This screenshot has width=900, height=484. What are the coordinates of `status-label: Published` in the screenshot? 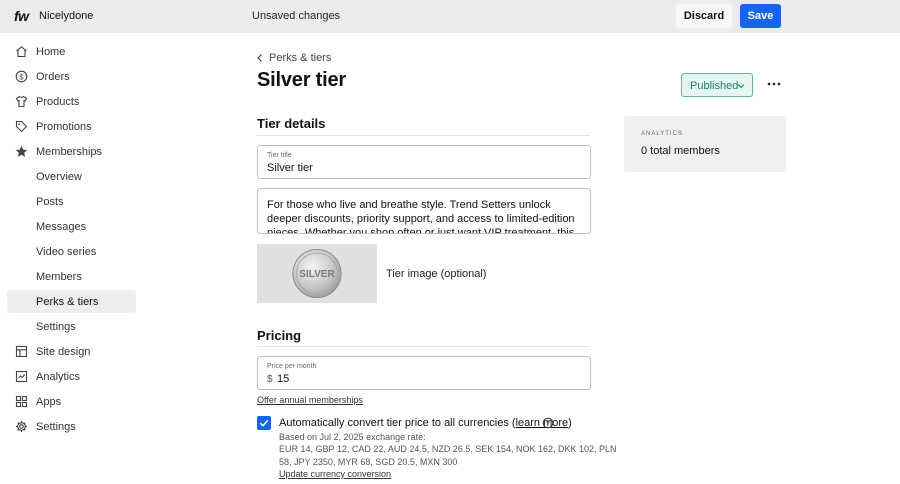 It's located at (714, 86).